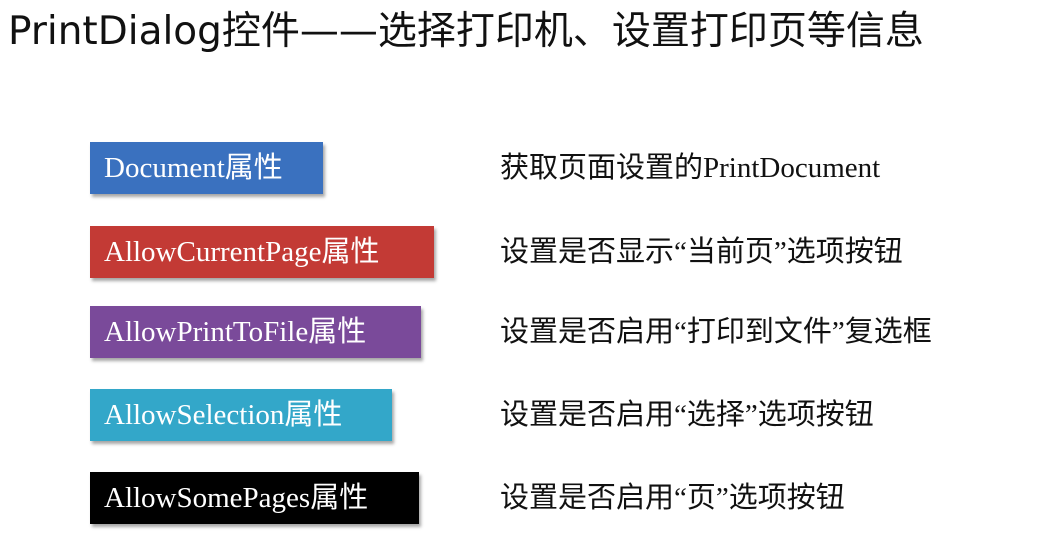 The height and width of the screenshot is (534, 1055). I want to click on property-description-allowprinttofile: 设置是否启用“打印到文件”复选框, so click(716, 332).